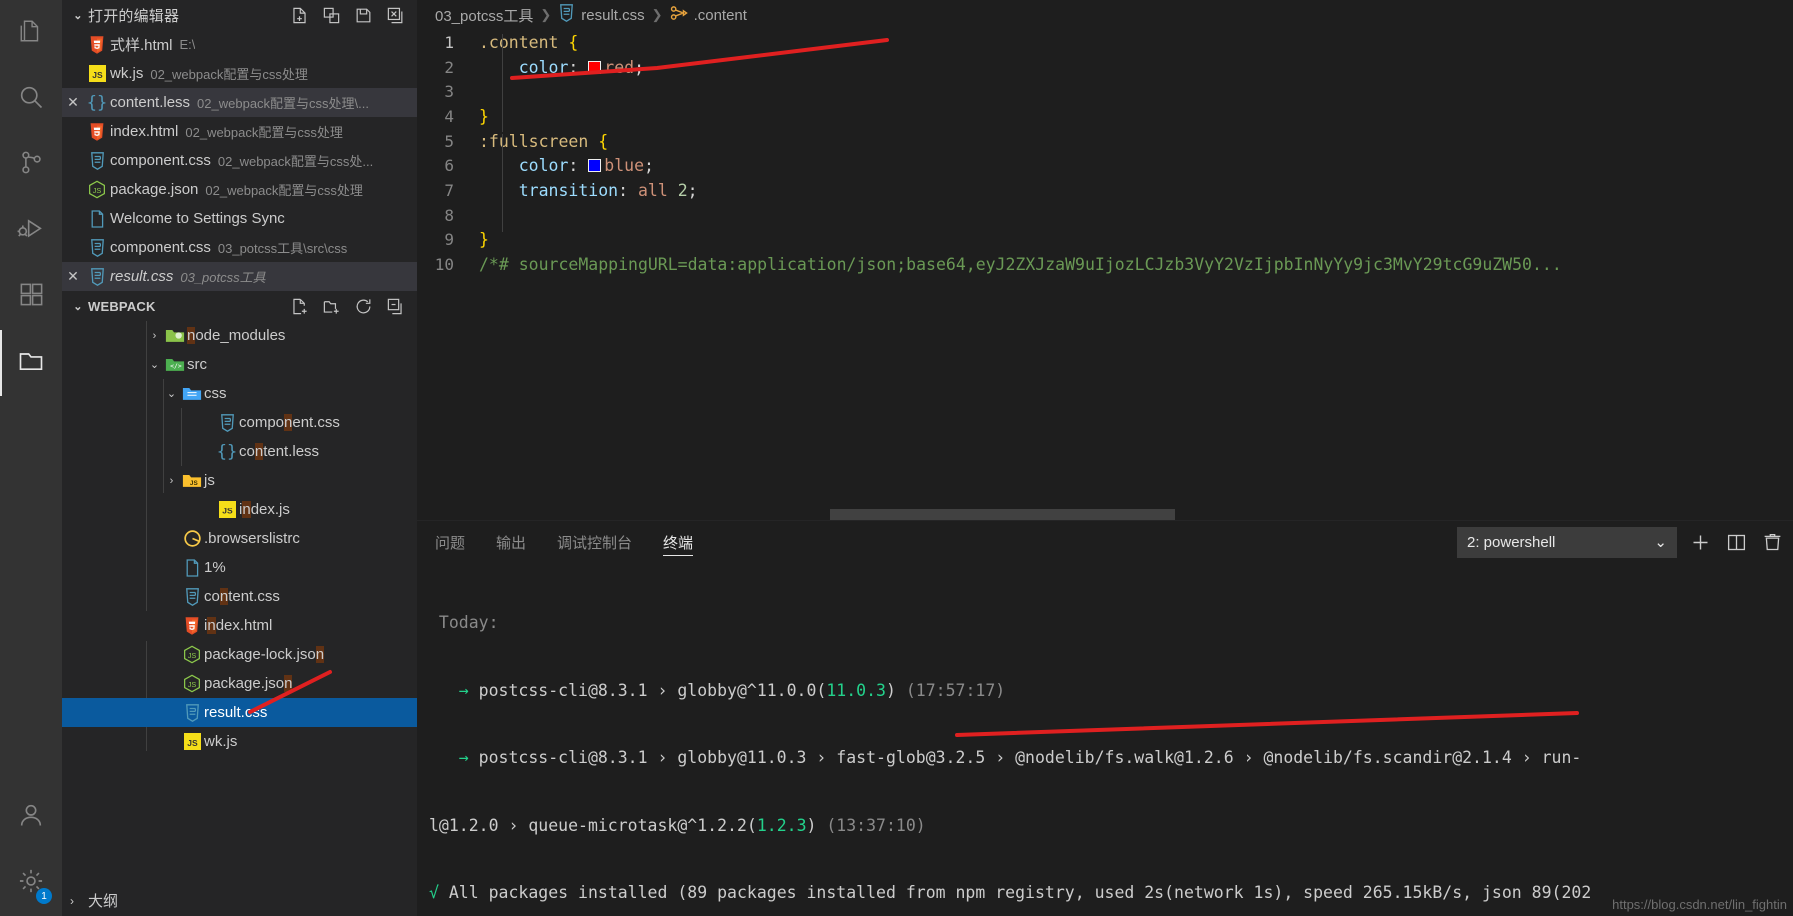 This screenshot has width=1793, height=916. I want to click on tree-item-label: package.json, so click(248, 683).